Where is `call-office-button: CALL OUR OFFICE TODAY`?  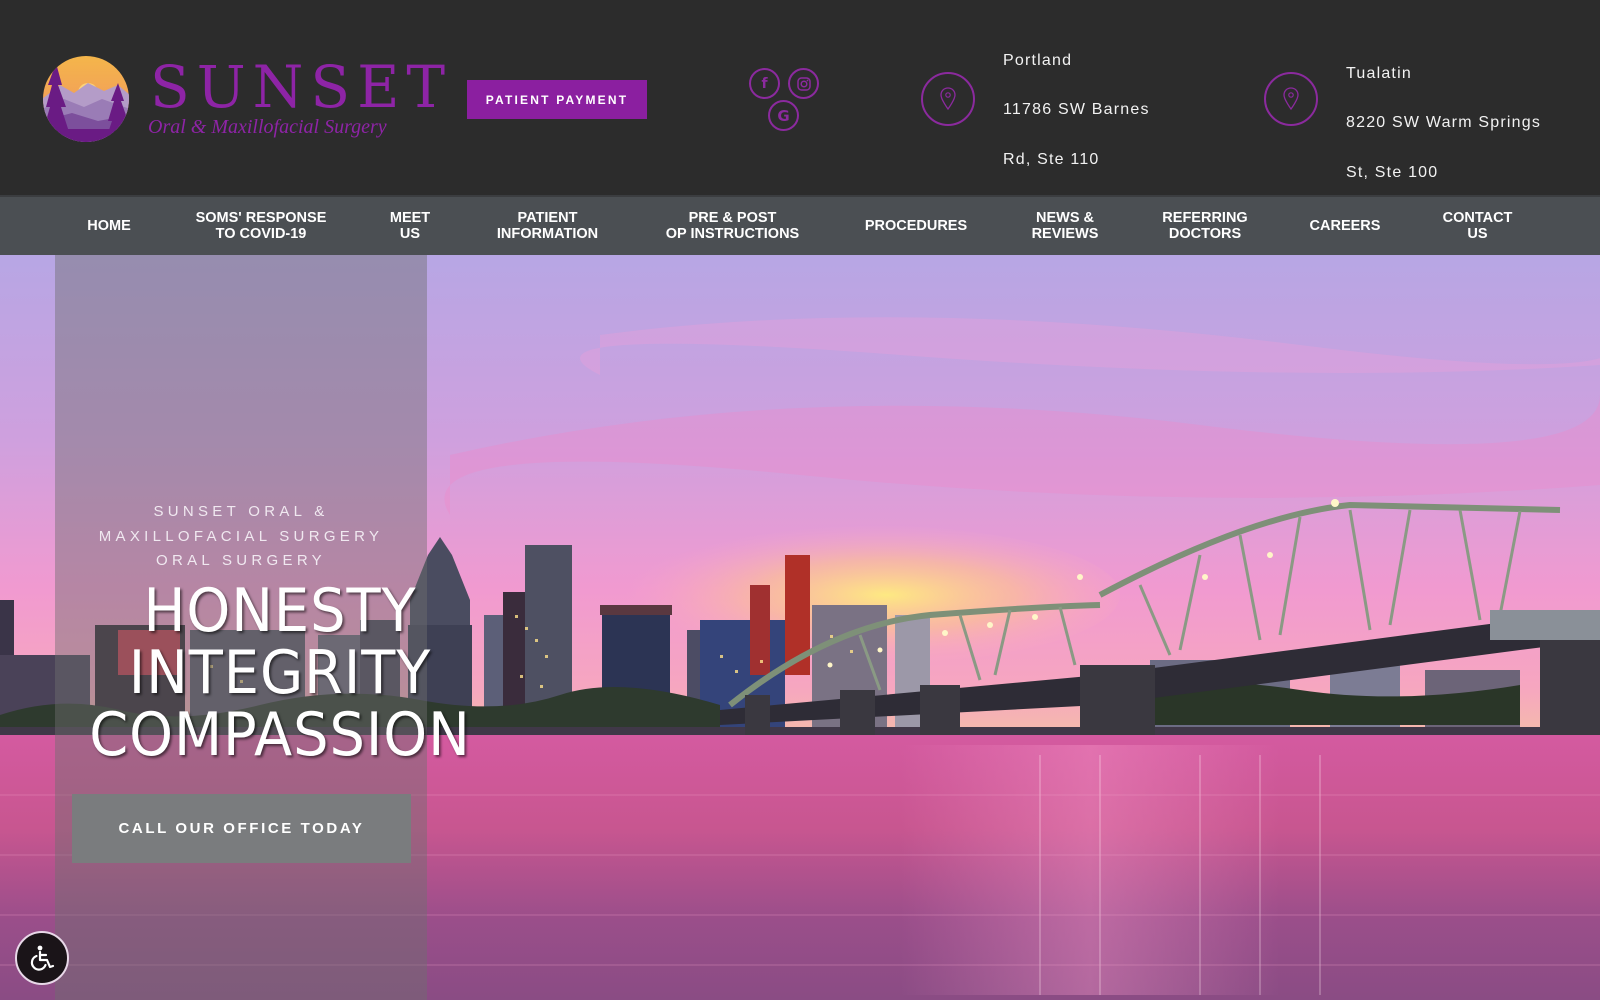
call-office-button: CALL OUR OFFICE TODAY is located at coordinates (241, 828).